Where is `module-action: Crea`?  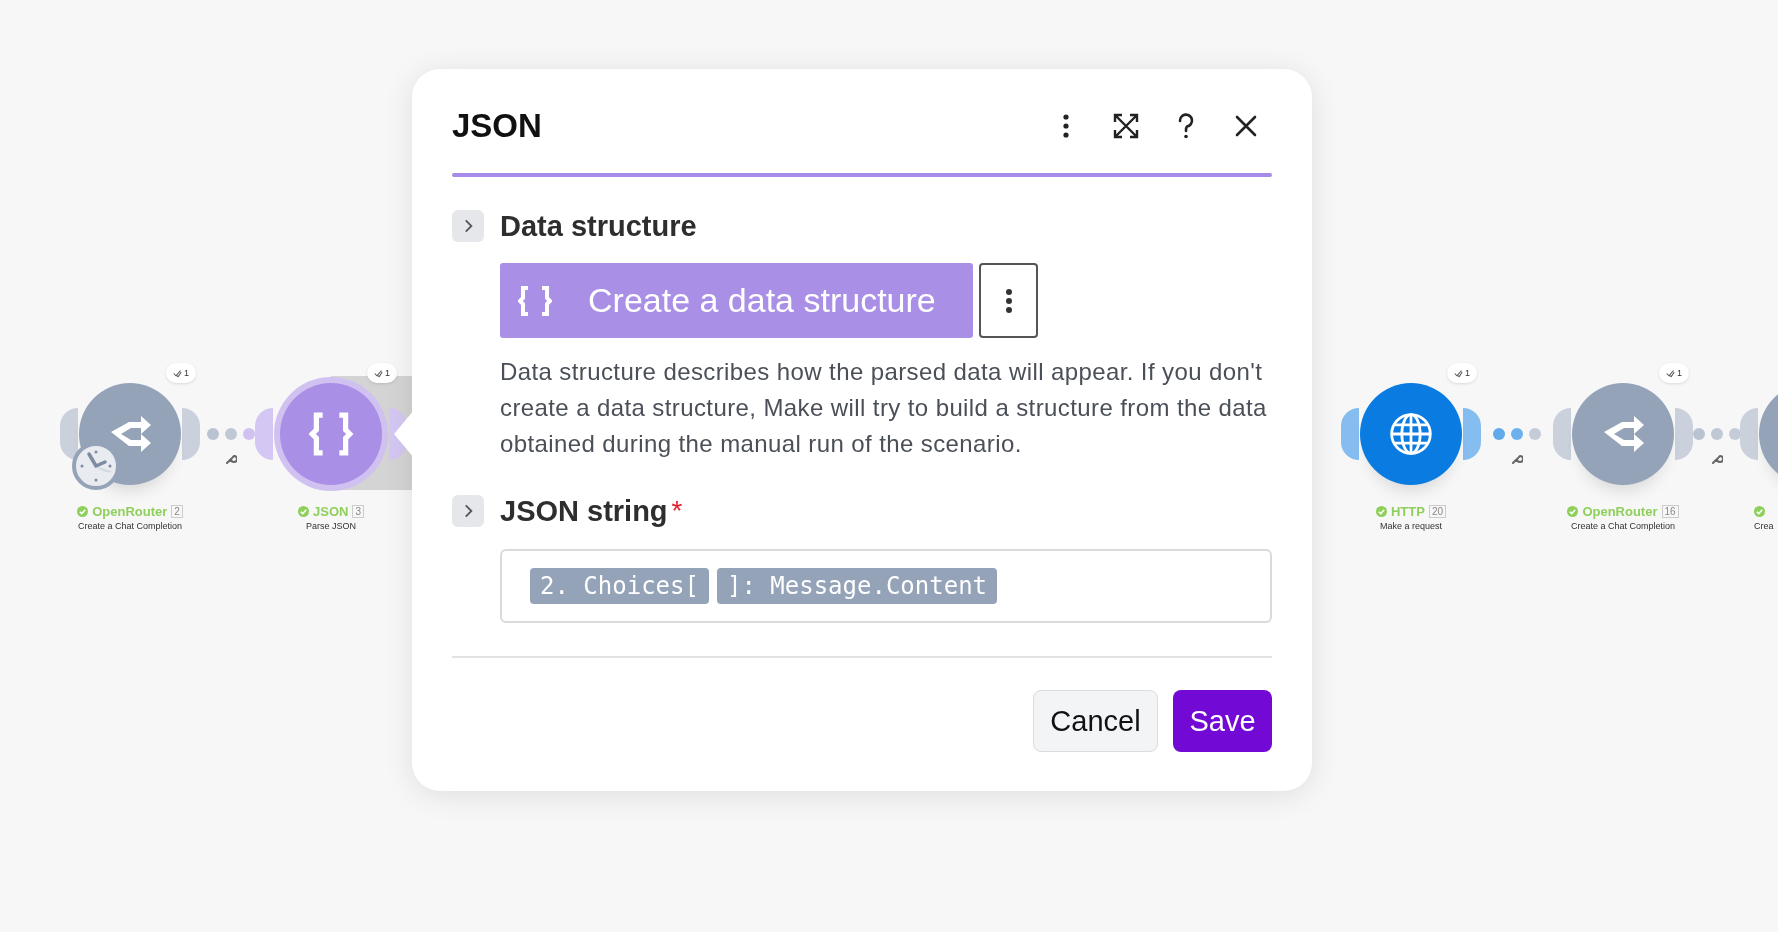
module-action: Crea is located at coordinates (1764, 526).